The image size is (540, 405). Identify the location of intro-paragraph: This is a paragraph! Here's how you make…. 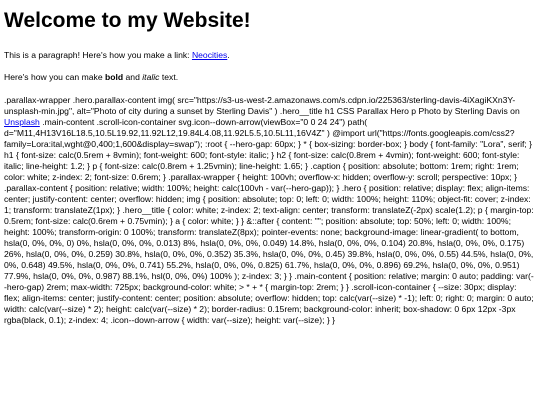
(269, 55).